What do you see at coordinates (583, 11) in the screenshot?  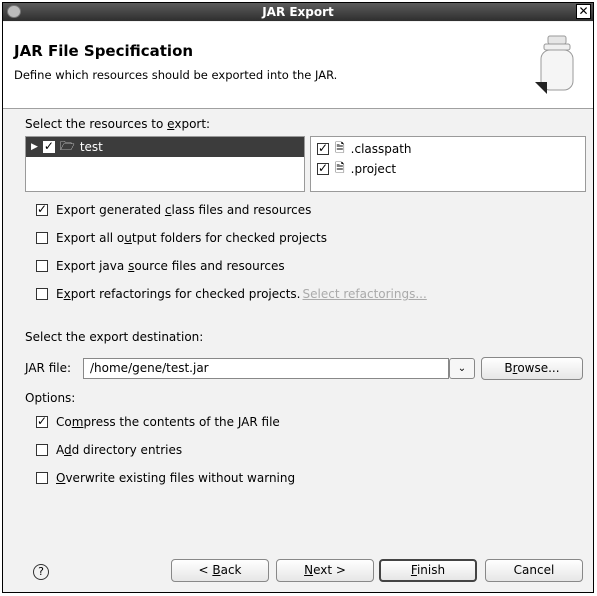 I see `close-icon: ✕` at bounding box center [583, 11].